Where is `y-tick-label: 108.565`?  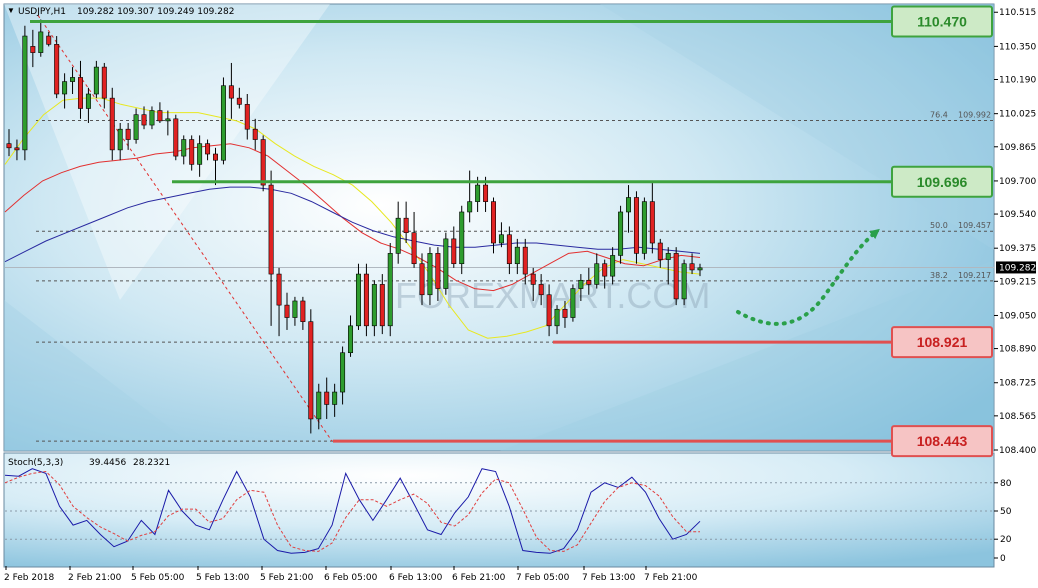 y-tick-label: 108.565 is located at coordinates (1017, 417).